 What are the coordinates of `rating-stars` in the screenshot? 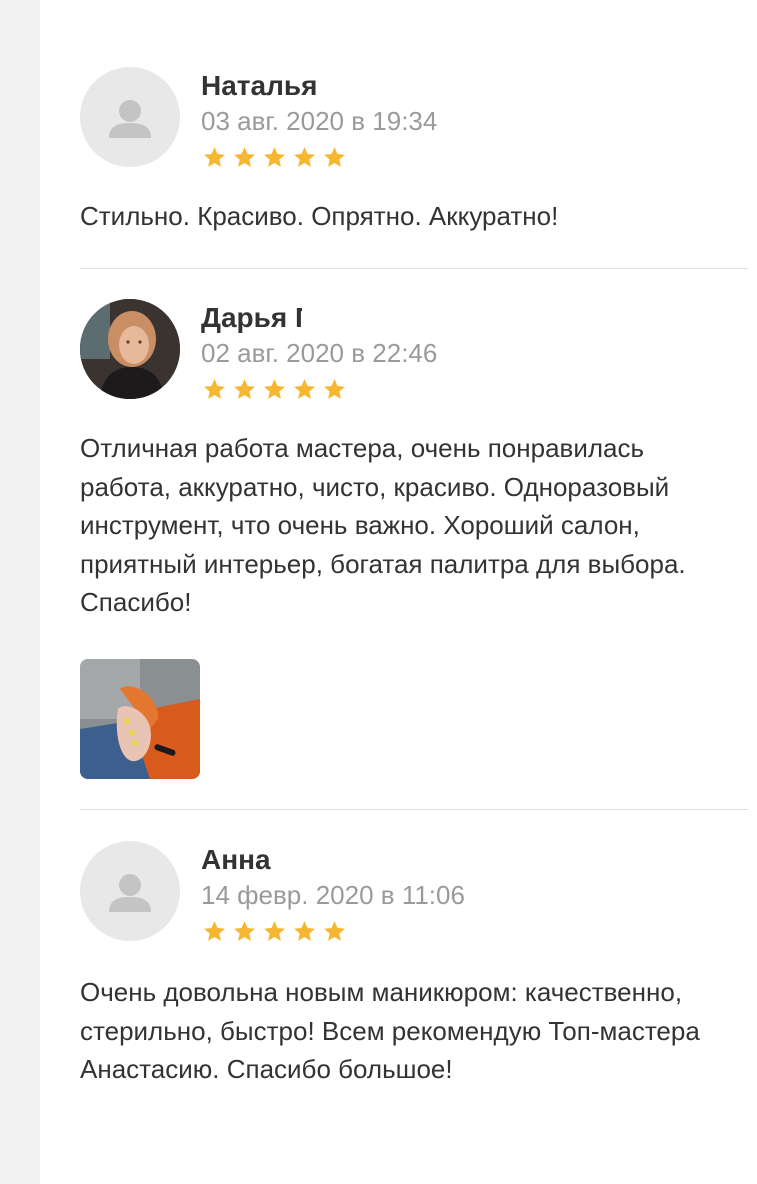 It's located at (274, 931).